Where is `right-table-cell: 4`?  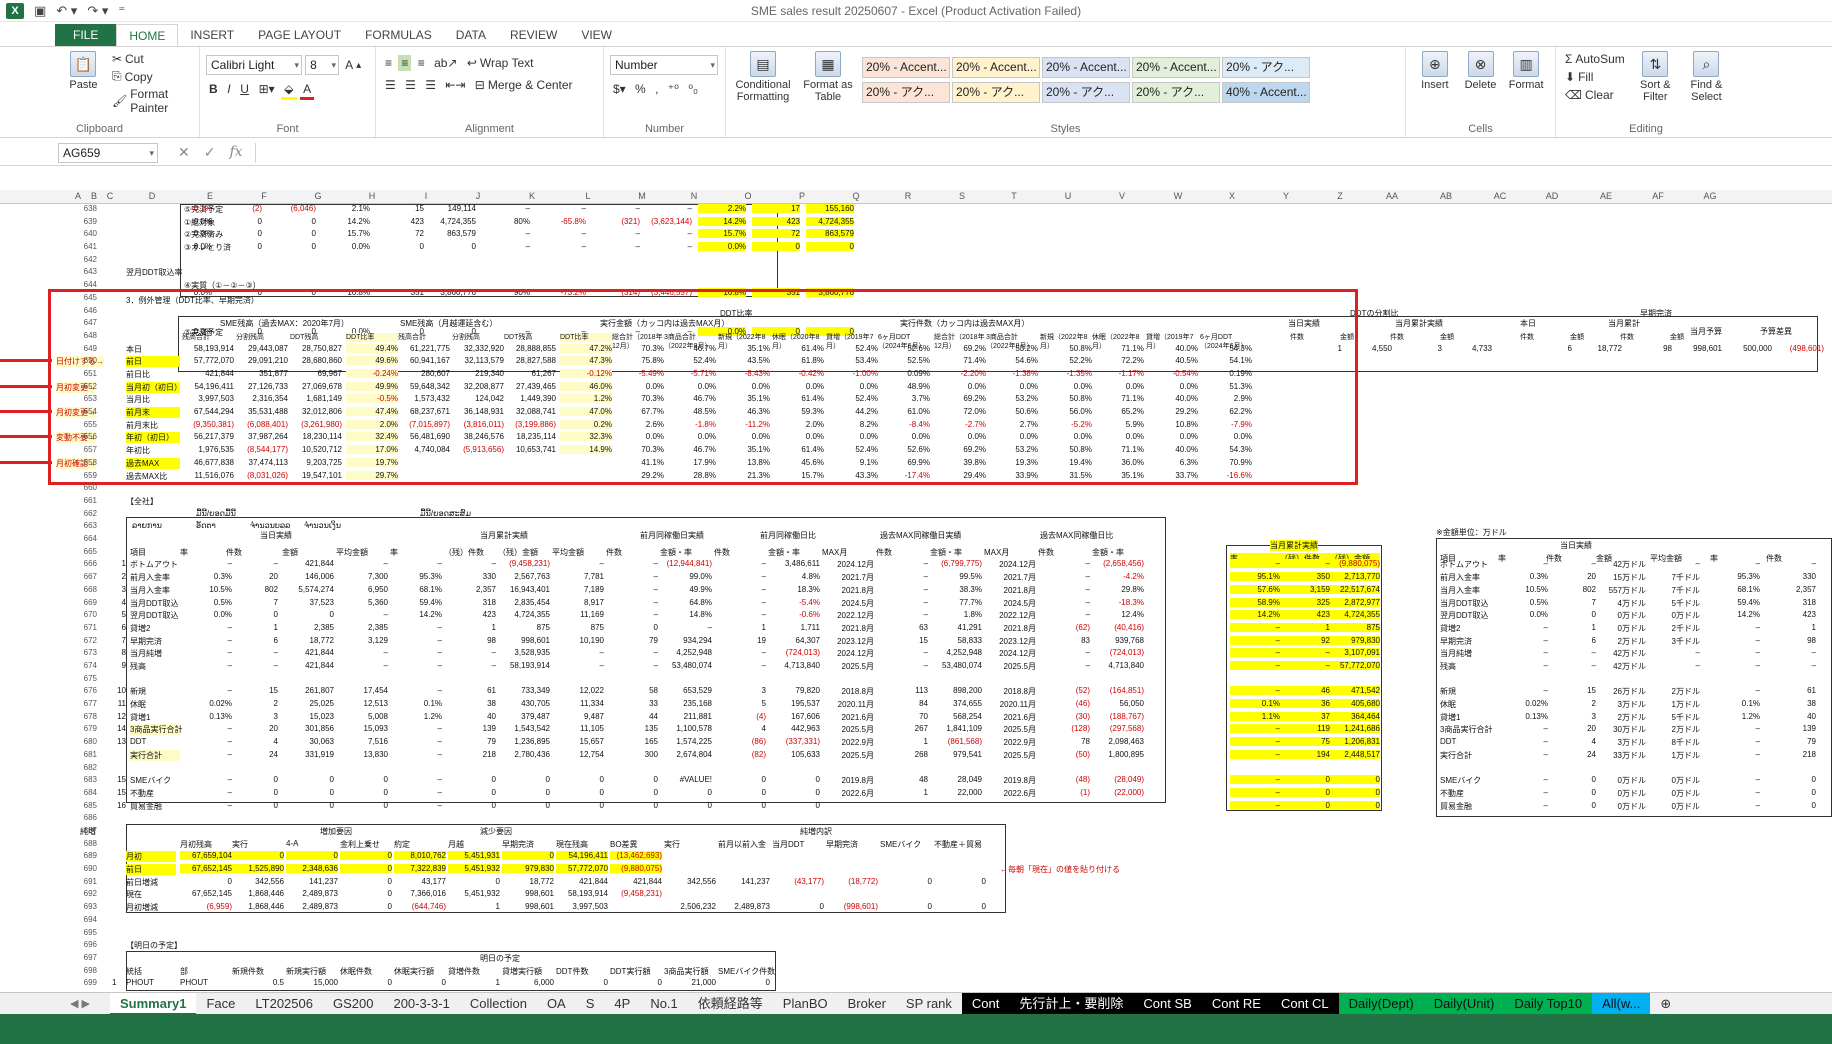
right-table-cell: 4 is located at coordinates (1571, 741).